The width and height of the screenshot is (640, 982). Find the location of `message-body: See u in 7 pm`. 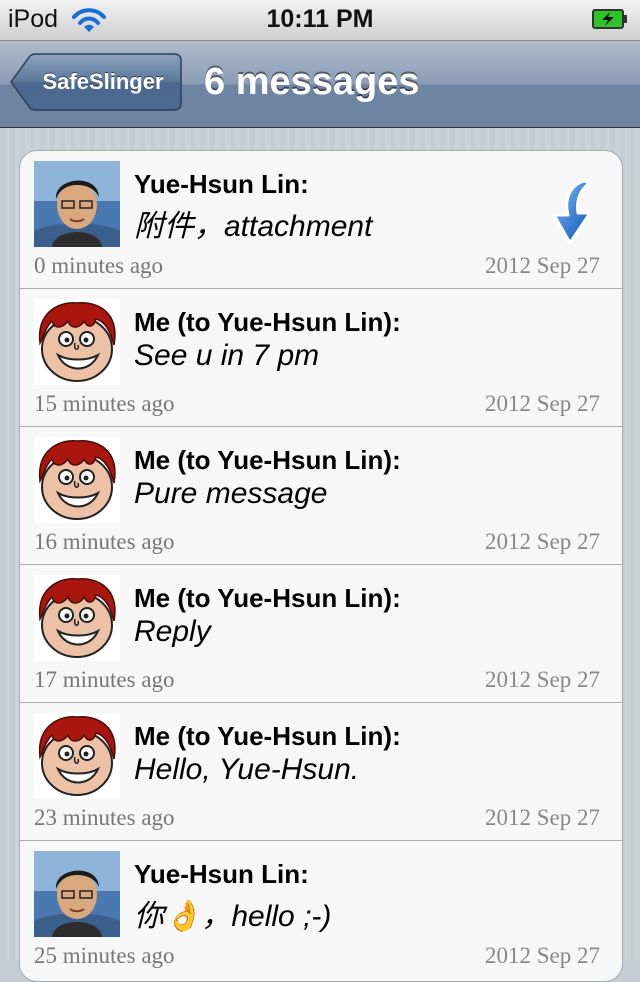

message-body: See u in 7 pm is located at coordinates (227, 355).